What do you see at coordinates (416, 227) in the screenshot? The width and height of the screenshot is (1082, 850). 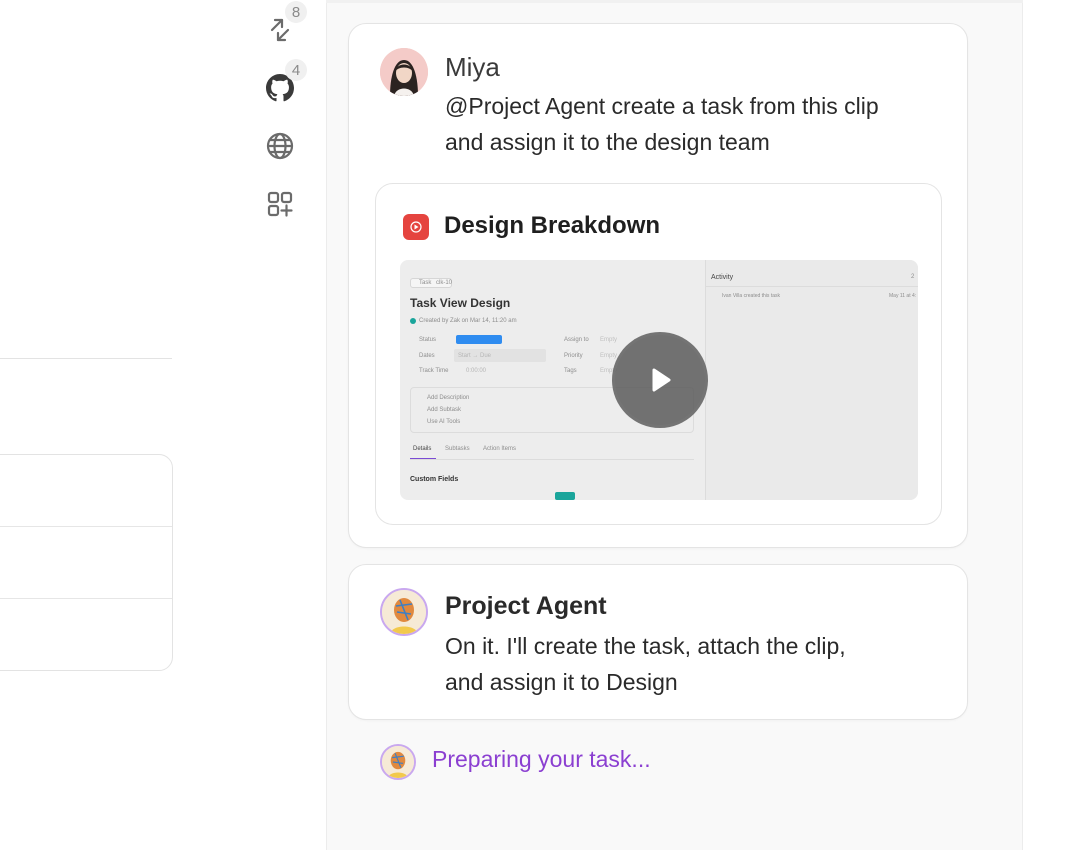 I see `video-clip-icon` at bounding box center [416, 227].